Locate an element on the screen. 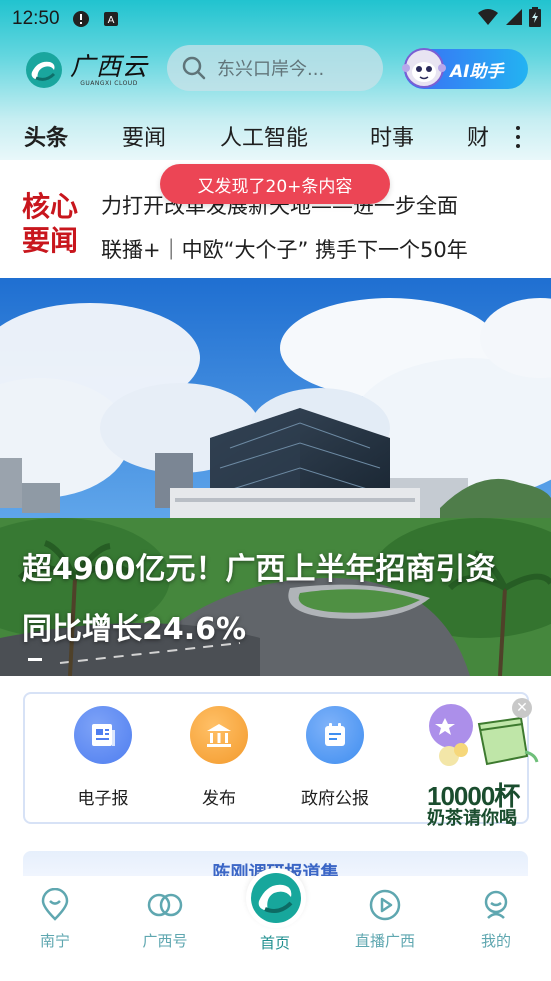  service-government-bulletin: 政府公报 is located at coordinates (335, 757).